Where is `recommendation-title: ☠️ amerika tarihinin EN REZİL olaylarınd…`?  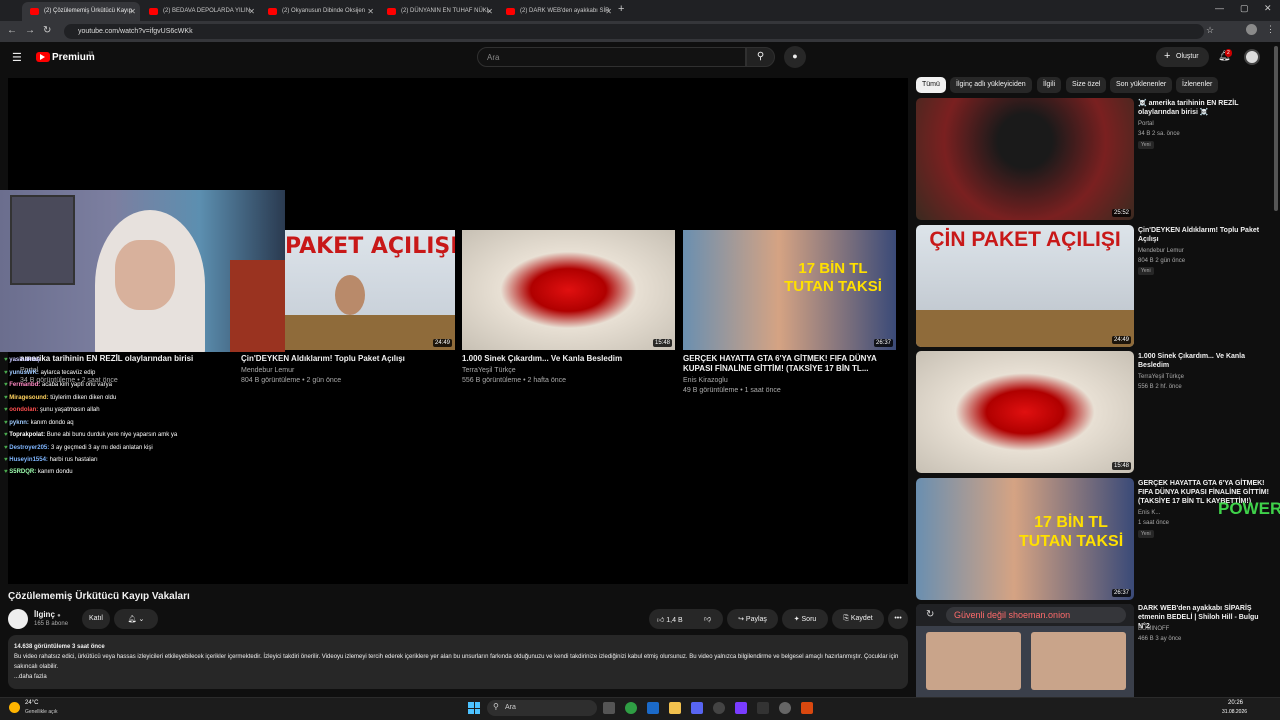 recommendation-title: ☠️ amerika tarihinin EN REZİL olaylarınd… is located at coordinates (1205, 108).